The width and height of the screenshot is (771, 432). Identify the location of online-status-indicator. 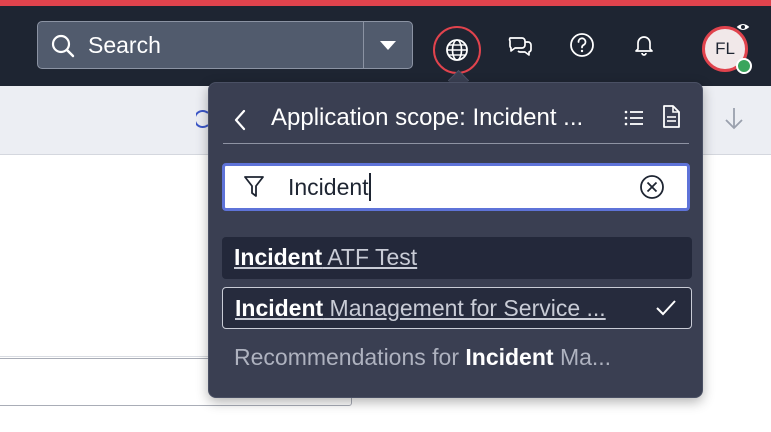
(744, 66).